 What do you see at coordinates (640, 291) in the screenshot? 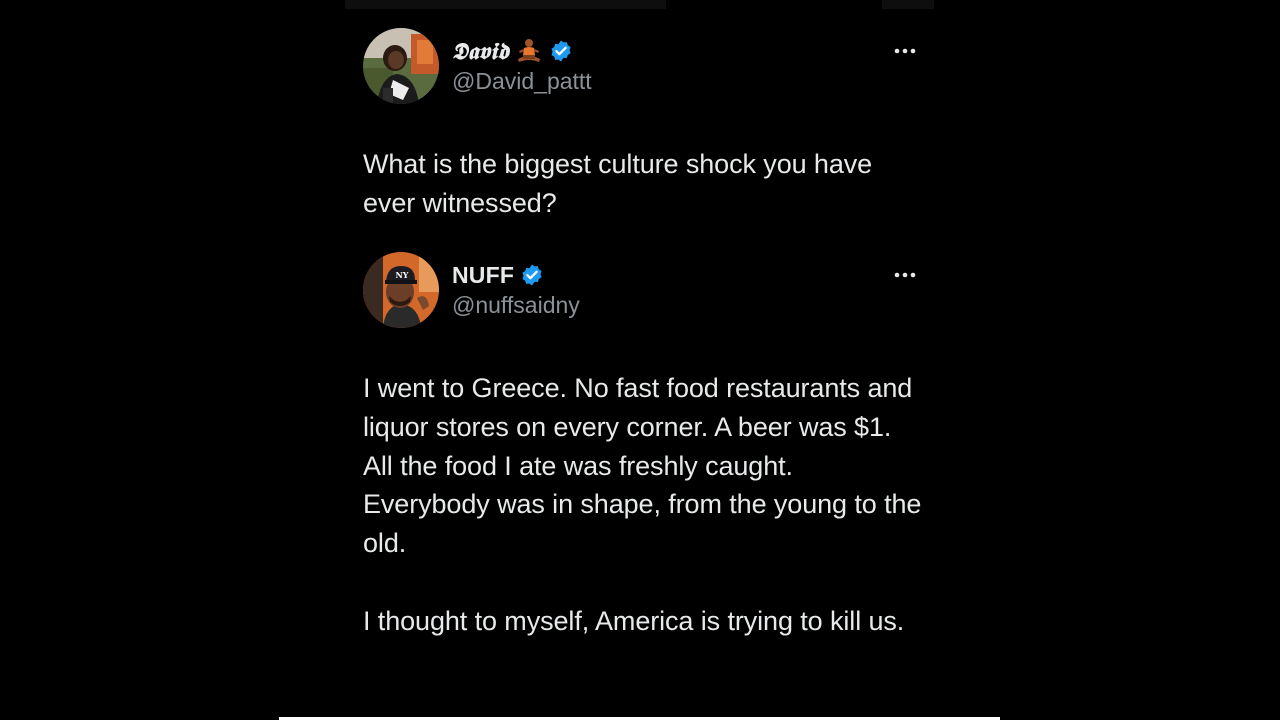
I see `tweet-header-2: NY NUFF @nuffsaidny` at bounding box center [640, 291].